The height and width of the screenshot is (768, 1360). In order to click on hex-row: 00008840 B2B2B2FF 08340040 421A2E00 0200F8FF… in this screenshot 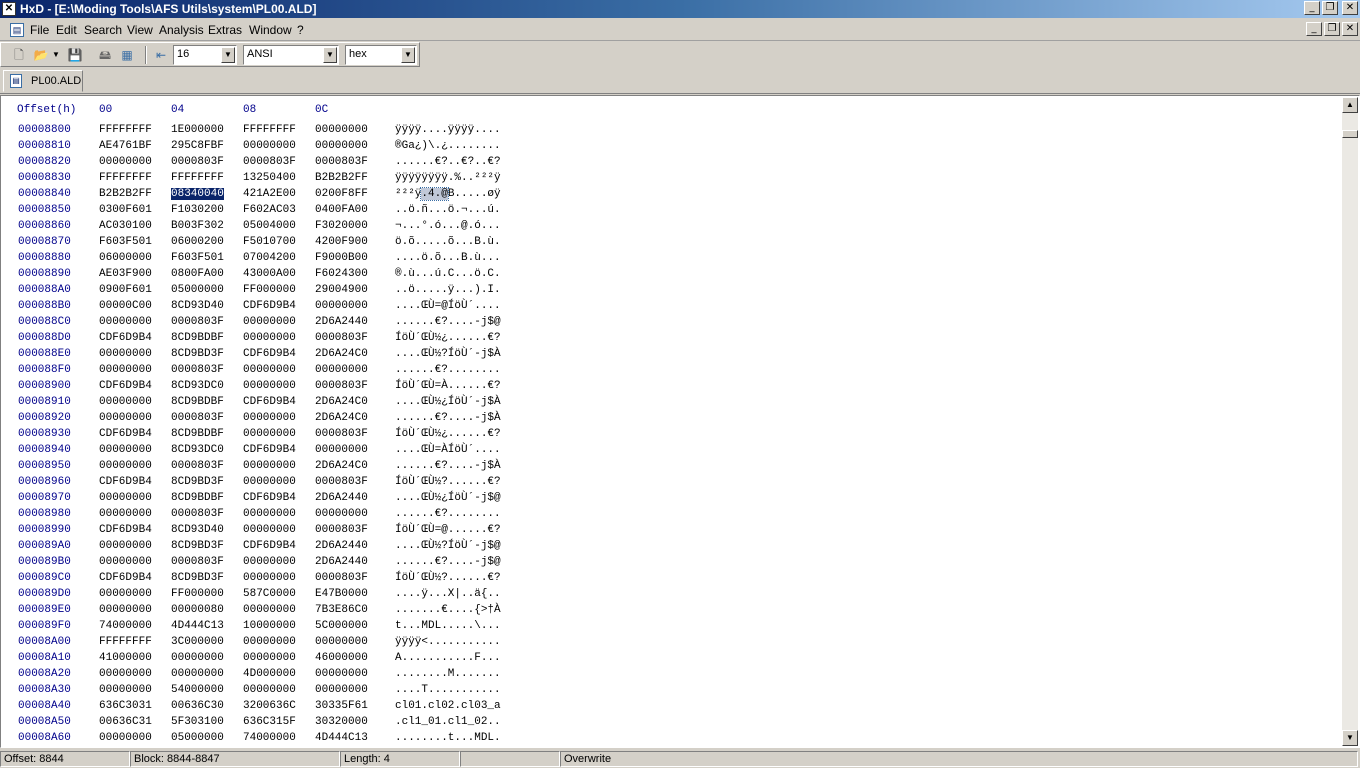, I will do `click(671, 195)`.